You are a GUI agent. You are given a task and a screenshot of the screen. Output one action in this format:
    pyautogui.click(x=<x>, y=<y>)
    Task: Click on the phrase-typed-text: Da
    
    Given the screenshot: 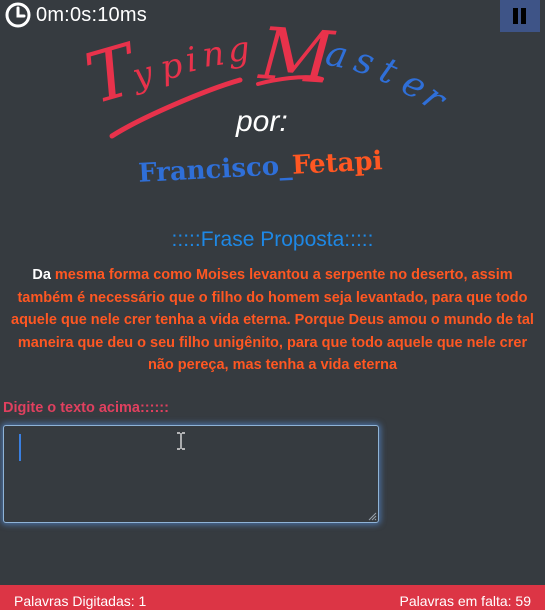 What is the action you would take?
    pyautogui.click(x=41, y=275)
    